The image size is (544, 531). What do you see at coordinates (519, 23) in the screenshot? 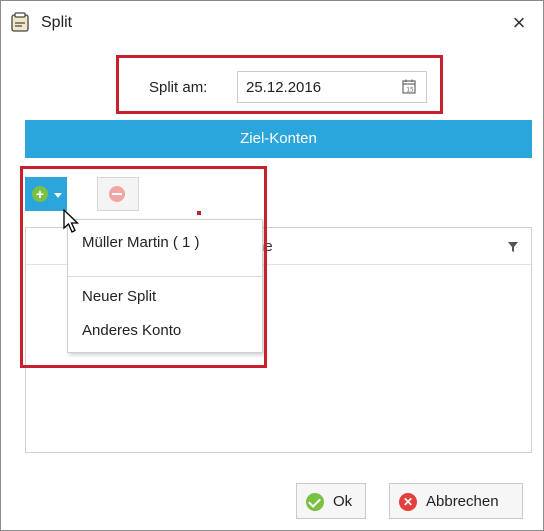
I see `close-button: ×` at bounding box center [519, 23].